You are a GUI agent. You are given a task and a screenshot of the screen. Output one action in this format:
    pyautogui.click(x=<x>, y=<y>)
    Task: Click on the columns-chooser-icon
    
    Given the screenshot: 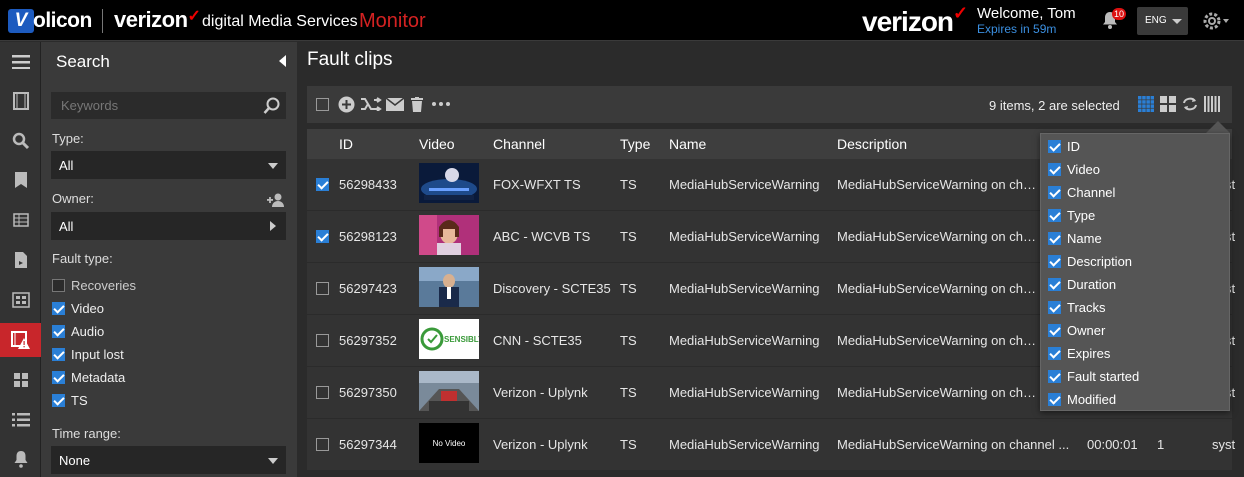 What is the action you would take?
    pyautogui.click(x=1212, y=104)
    